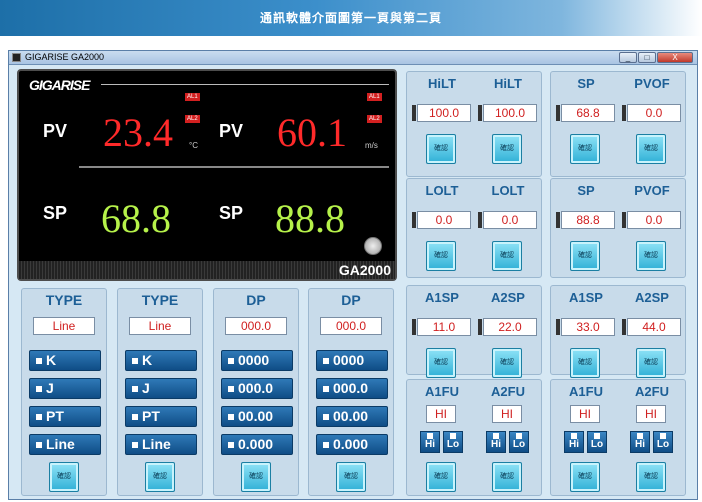 The image size is (702, 502). Describe the element at coordinates (136, 218) in the screenshot. I see `sp1-value: 68.8` at that location.